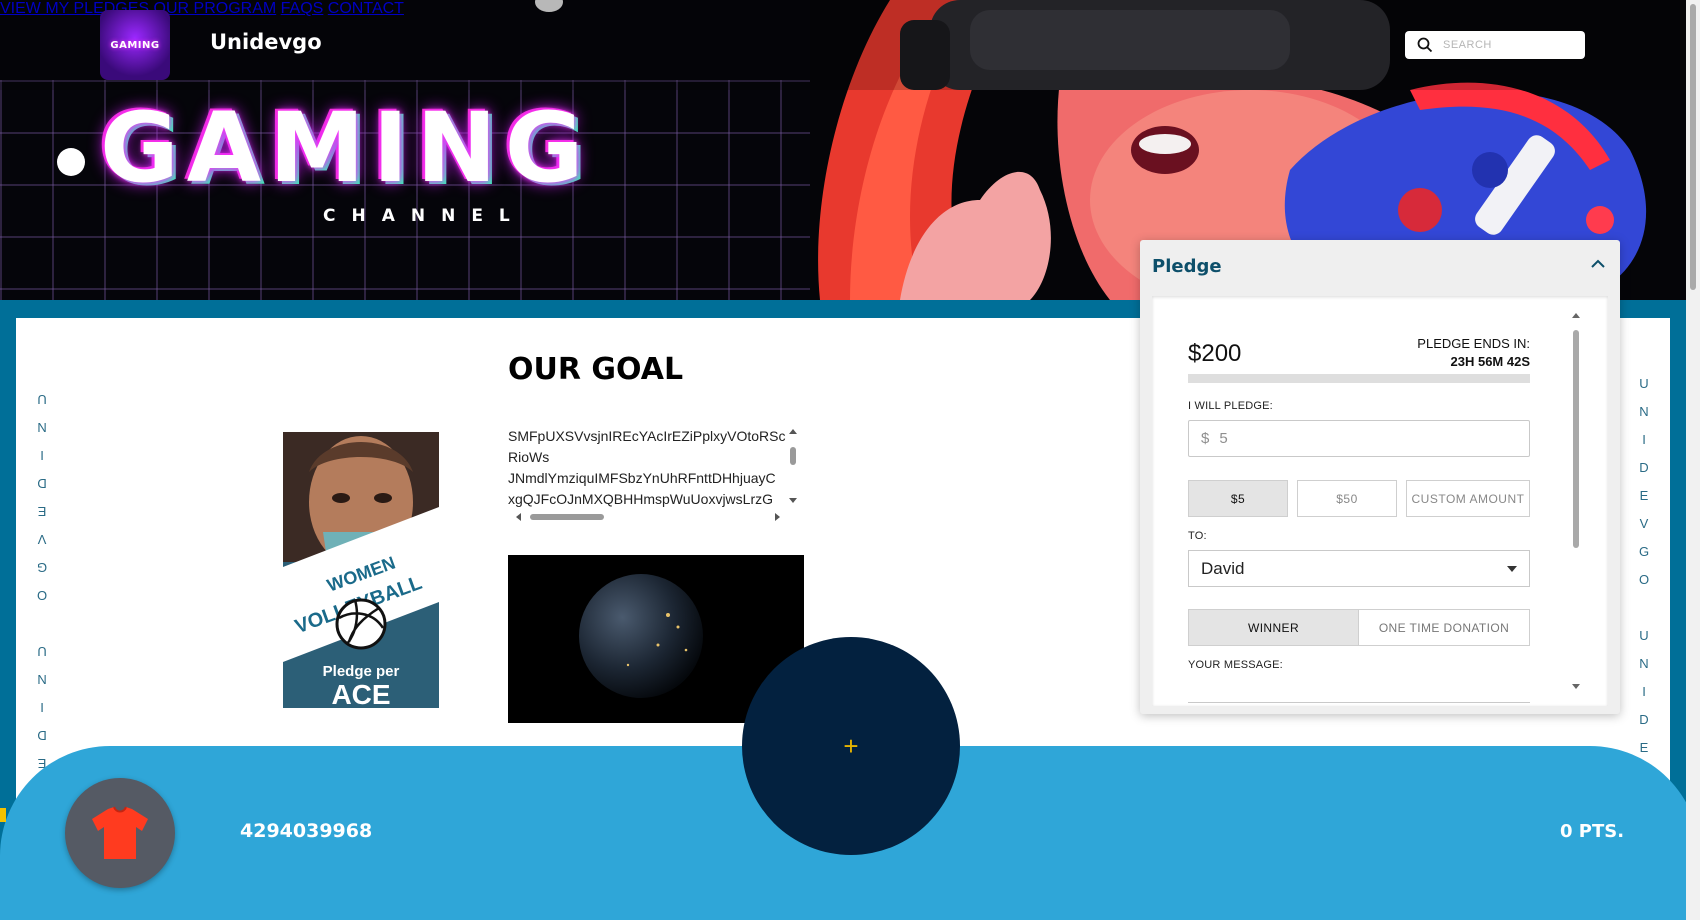 The image size is (1700, 920). I want to click on content-frame-right, so click(1678, 580).